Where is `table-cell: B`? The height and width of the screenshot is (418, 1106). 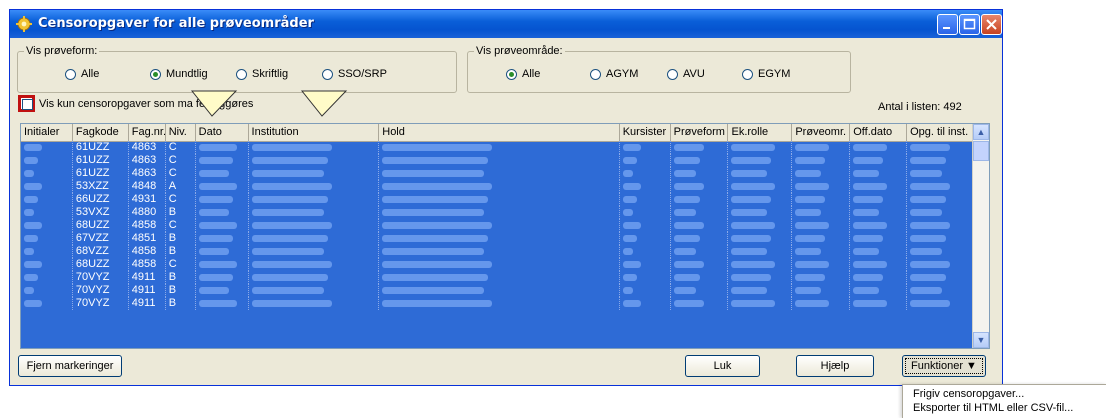 table-cell: B is located at coordinates (181, 238).